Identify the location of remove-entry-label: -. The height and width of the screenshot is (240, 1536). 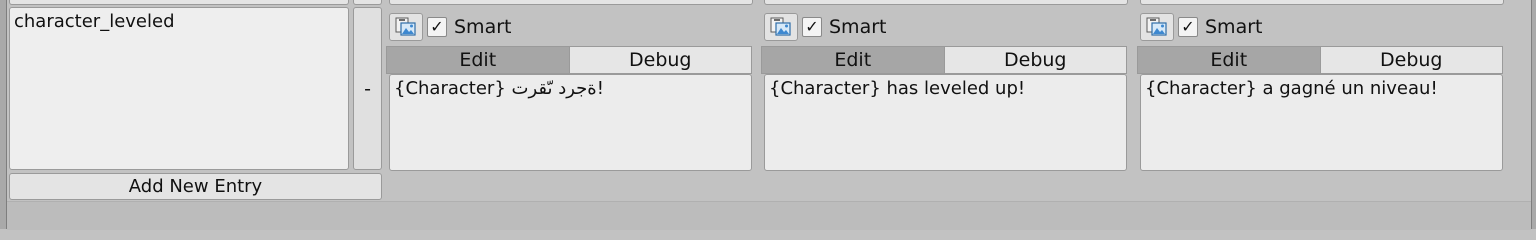
(367, 88).